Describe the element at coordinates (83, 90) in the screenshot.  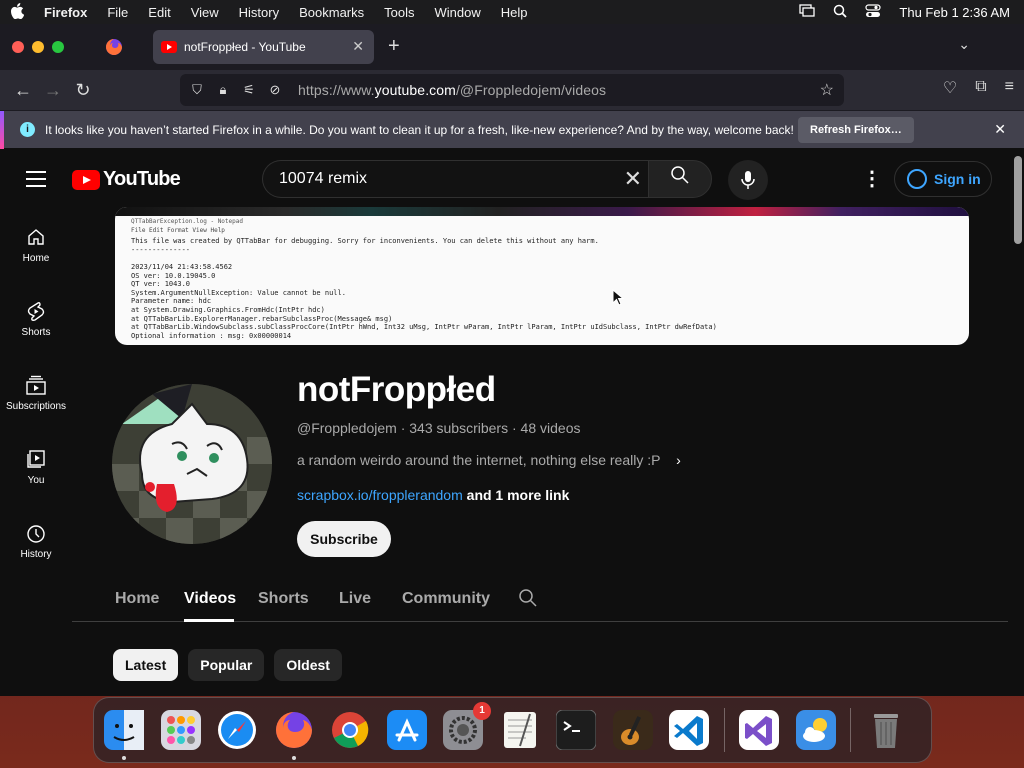
I see `reload-icon: ↻` at that location.